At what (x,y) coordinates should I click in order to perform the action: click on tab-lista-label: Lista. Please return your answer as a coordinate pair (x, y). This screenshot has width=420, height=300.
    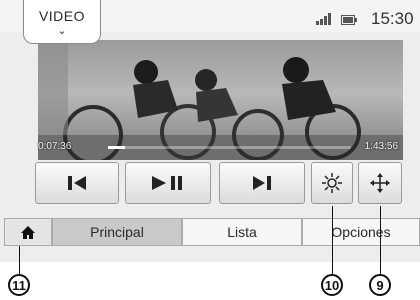
    Looking at the image, I should click on (242, 232).